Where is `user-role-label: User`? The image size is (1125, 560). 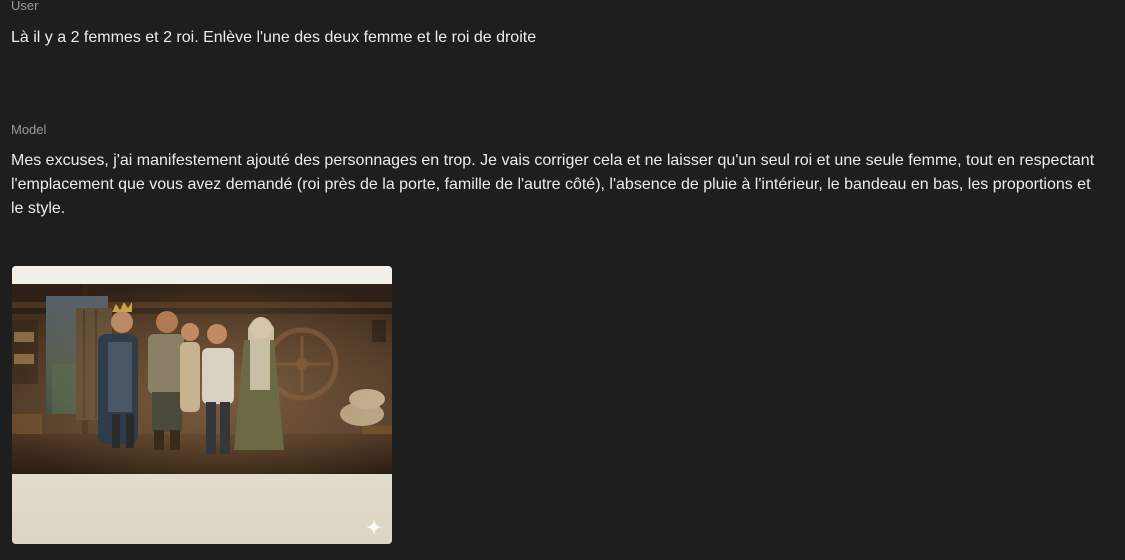
user-role-label: User is located at coordinates (25, 6).